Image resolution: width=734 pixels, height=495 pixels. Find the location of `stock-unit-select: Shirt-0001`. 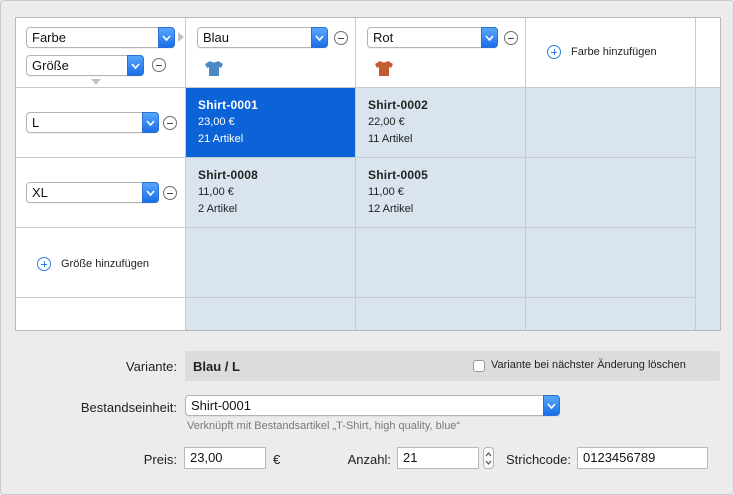

stock-unit-select: Shirt-0001 is located at coordinates (372, 405).